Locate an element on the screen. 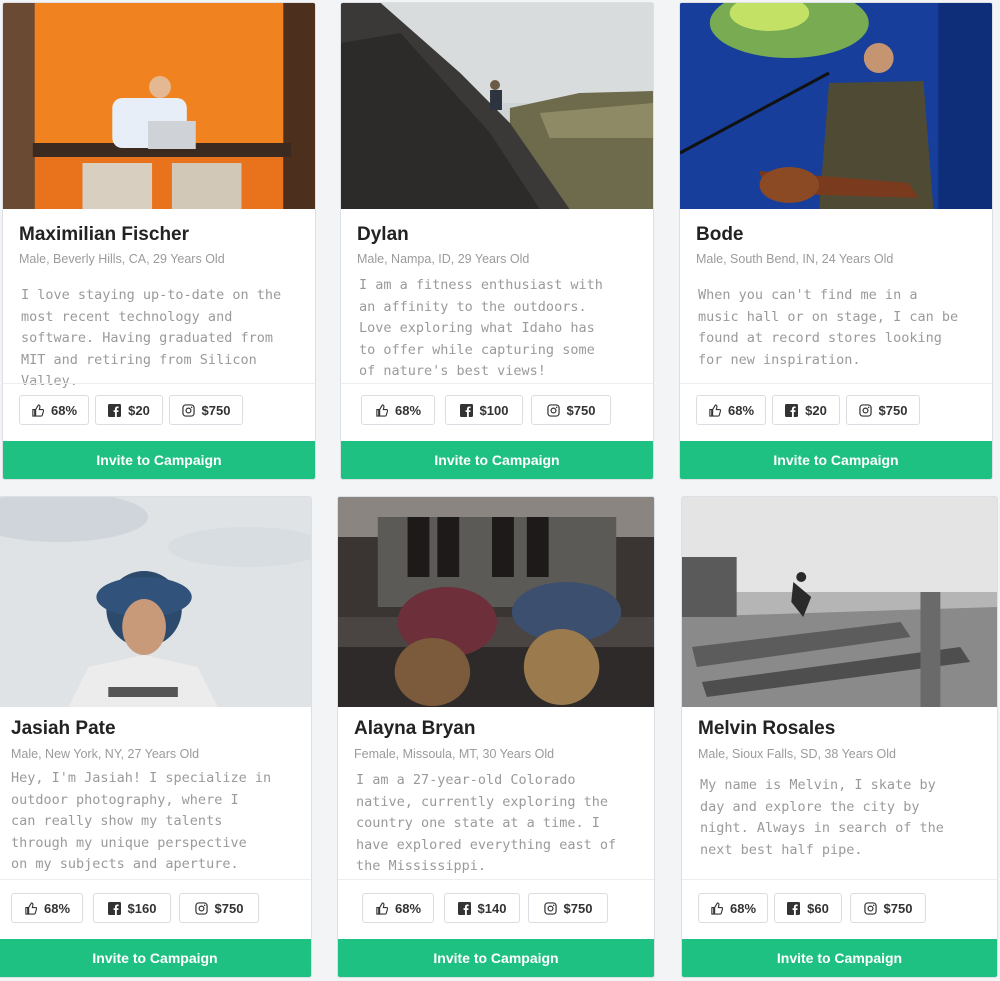 The width and height of the screenshot is (1000, 981). influencer-meta: Male, South Bend, IN, 24 Years Old is located at coordinates (795, 259).